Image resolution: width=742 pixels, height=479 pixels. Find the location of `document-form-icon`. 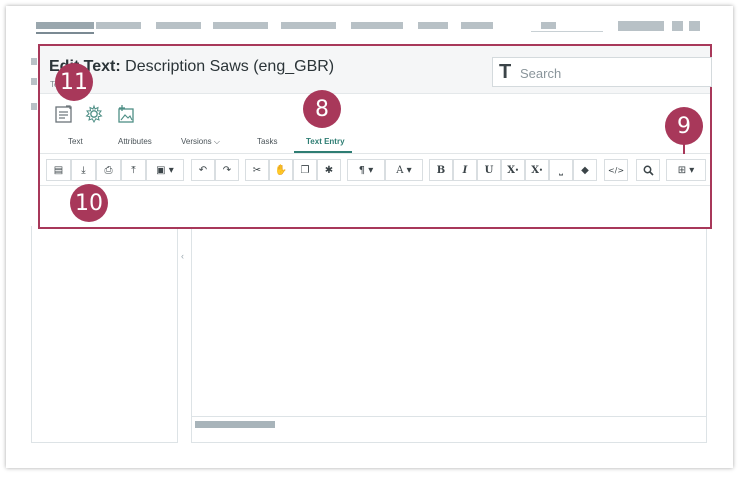

document-form-icon is located at coordinates (65, 115).